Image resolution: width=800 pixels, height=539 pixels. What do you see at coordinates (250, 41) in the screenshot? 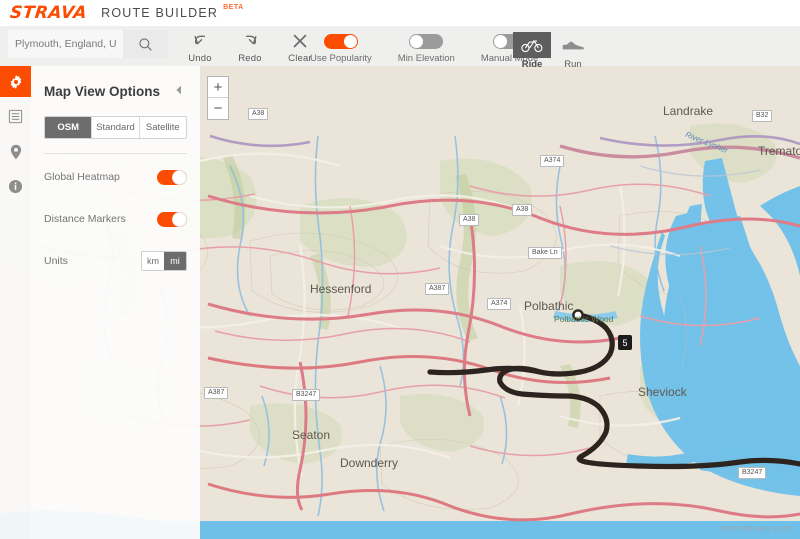
I see `redo-arrow-icon` at bounding box center [250, 41].